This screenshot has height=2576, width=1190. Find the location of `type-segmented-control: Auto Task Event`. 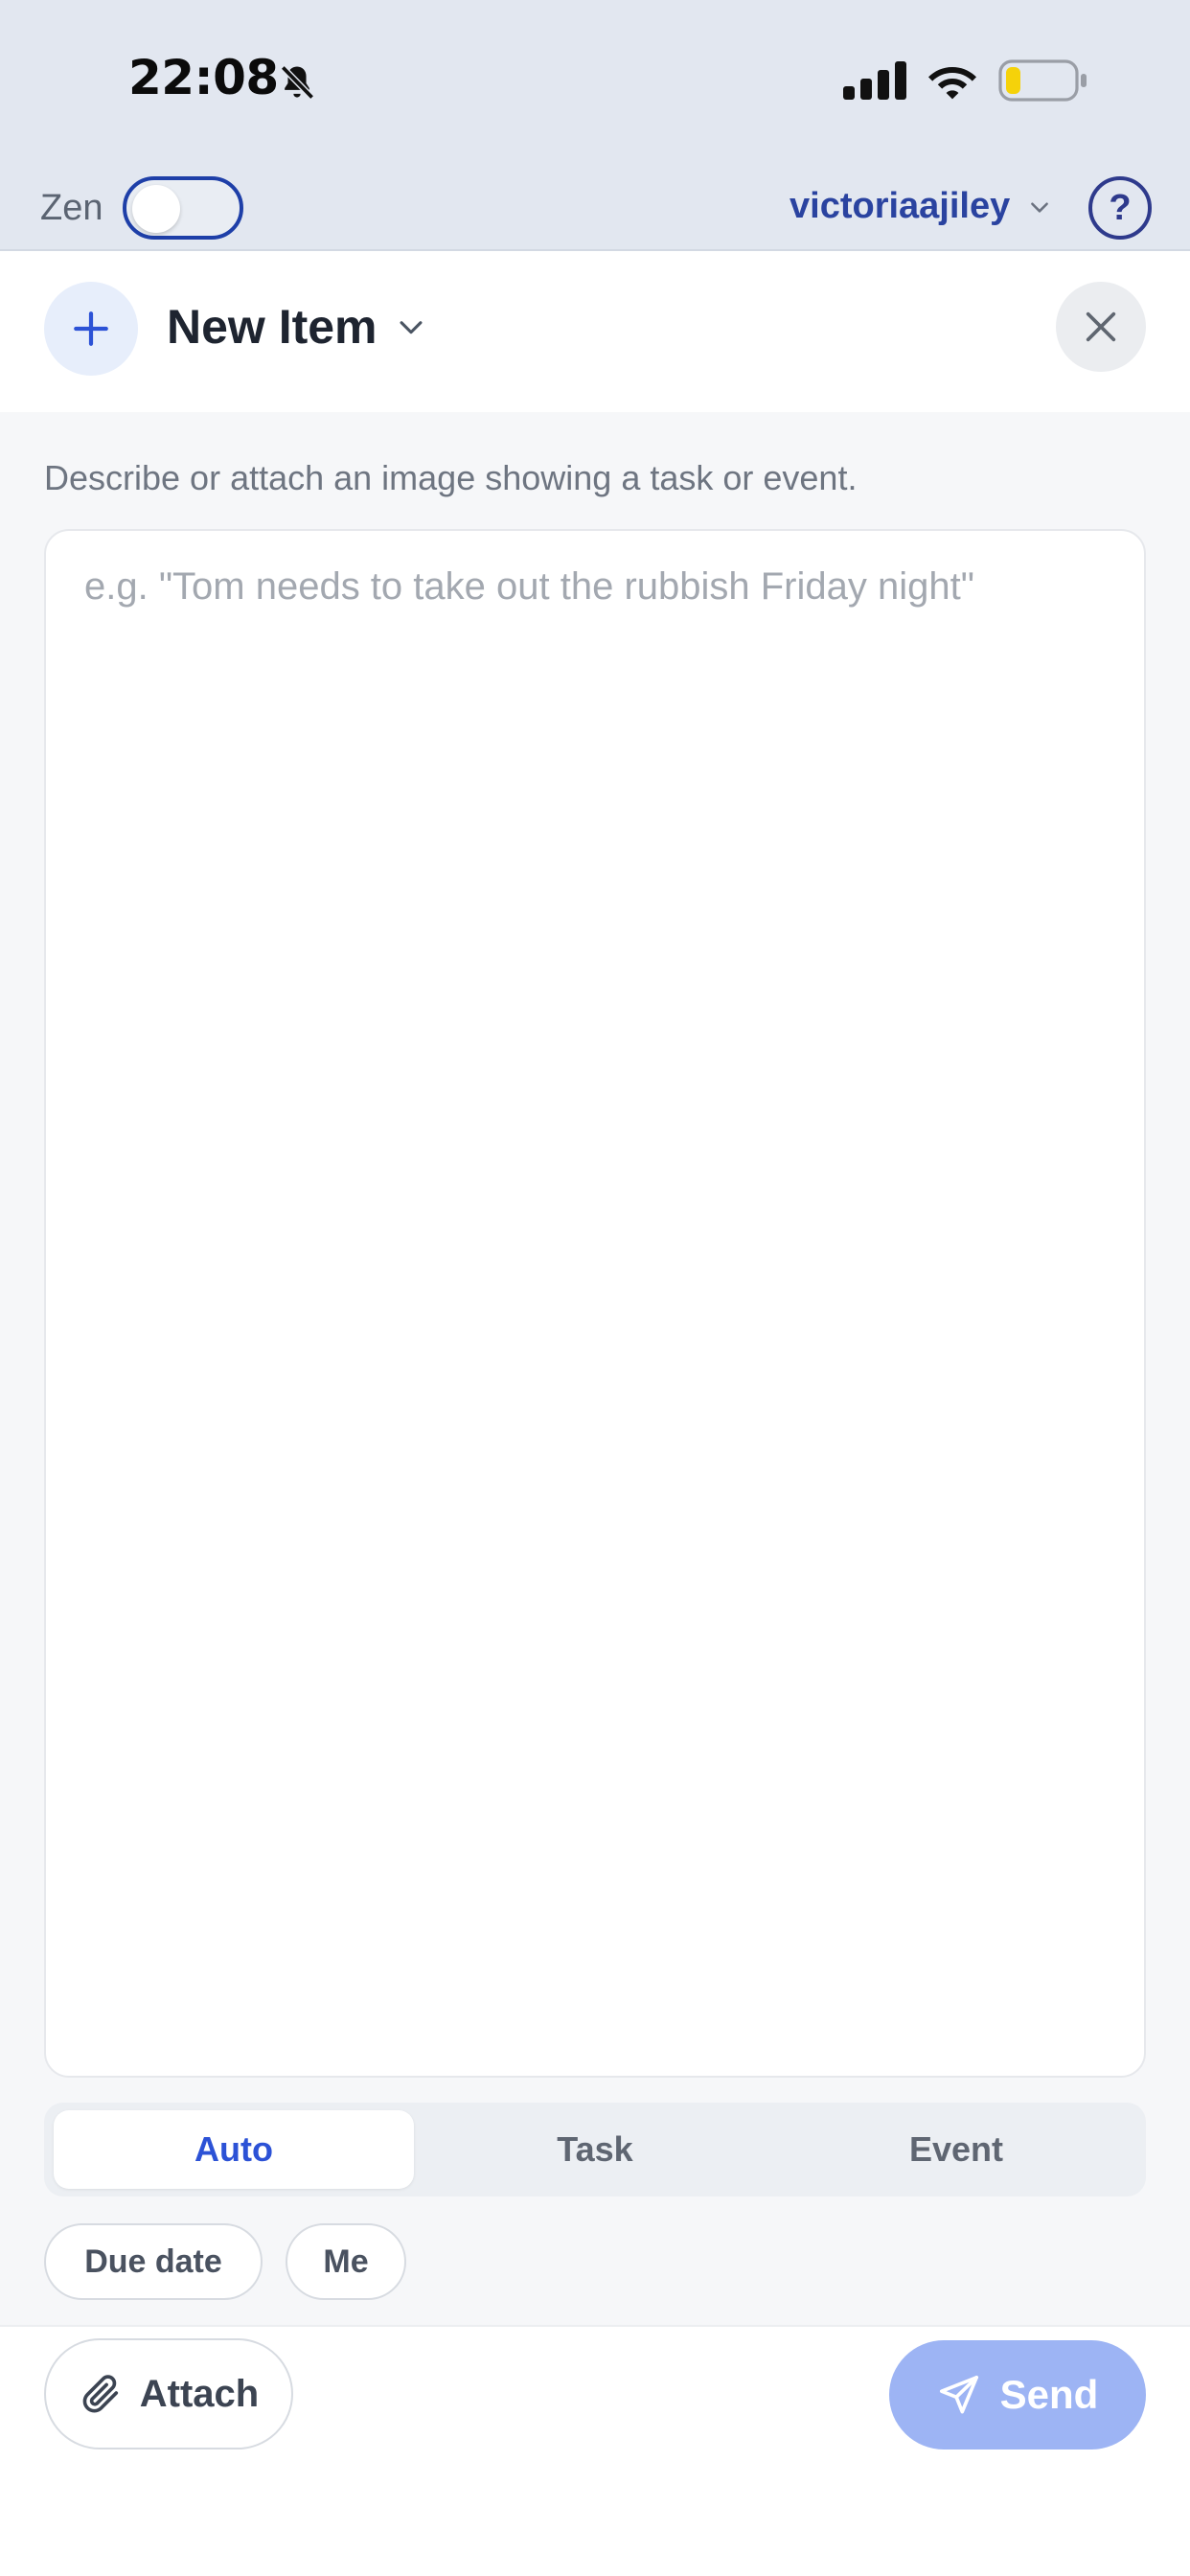

type-segmented-control: Auto Task Event is located at coordinates (595, 2149).